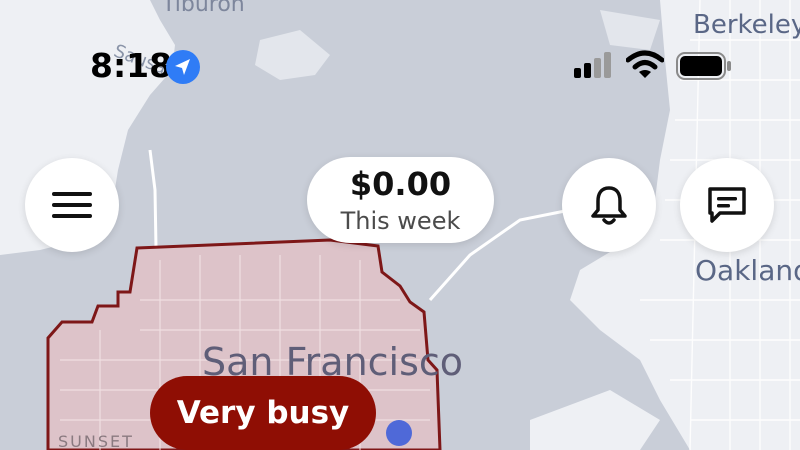 The image size is (800, 450). What do you see at coordinates (400, 184) in the screenshot?
I see `earnings-amount: $0.00` at bounding box center [400, 184].